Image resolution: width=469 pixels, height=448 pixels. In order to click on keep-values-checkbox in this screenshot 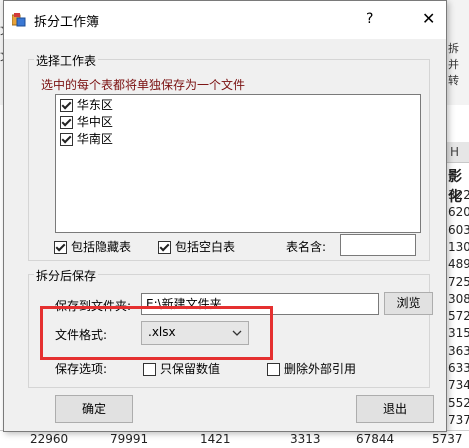, I will do `click(149, 369)`.